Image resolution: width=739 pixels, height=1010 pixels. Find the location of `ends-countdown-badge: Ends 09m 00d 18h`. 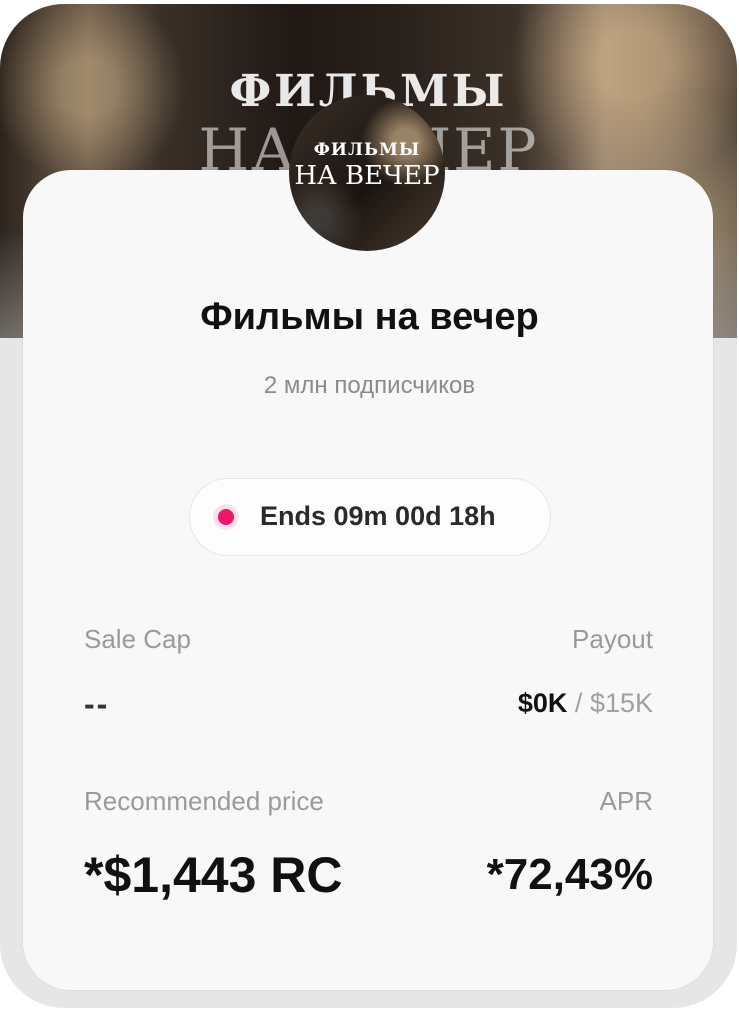

ends-countdown-badge: Ends 09m 00d 18h is located at coordinates (370, 517).